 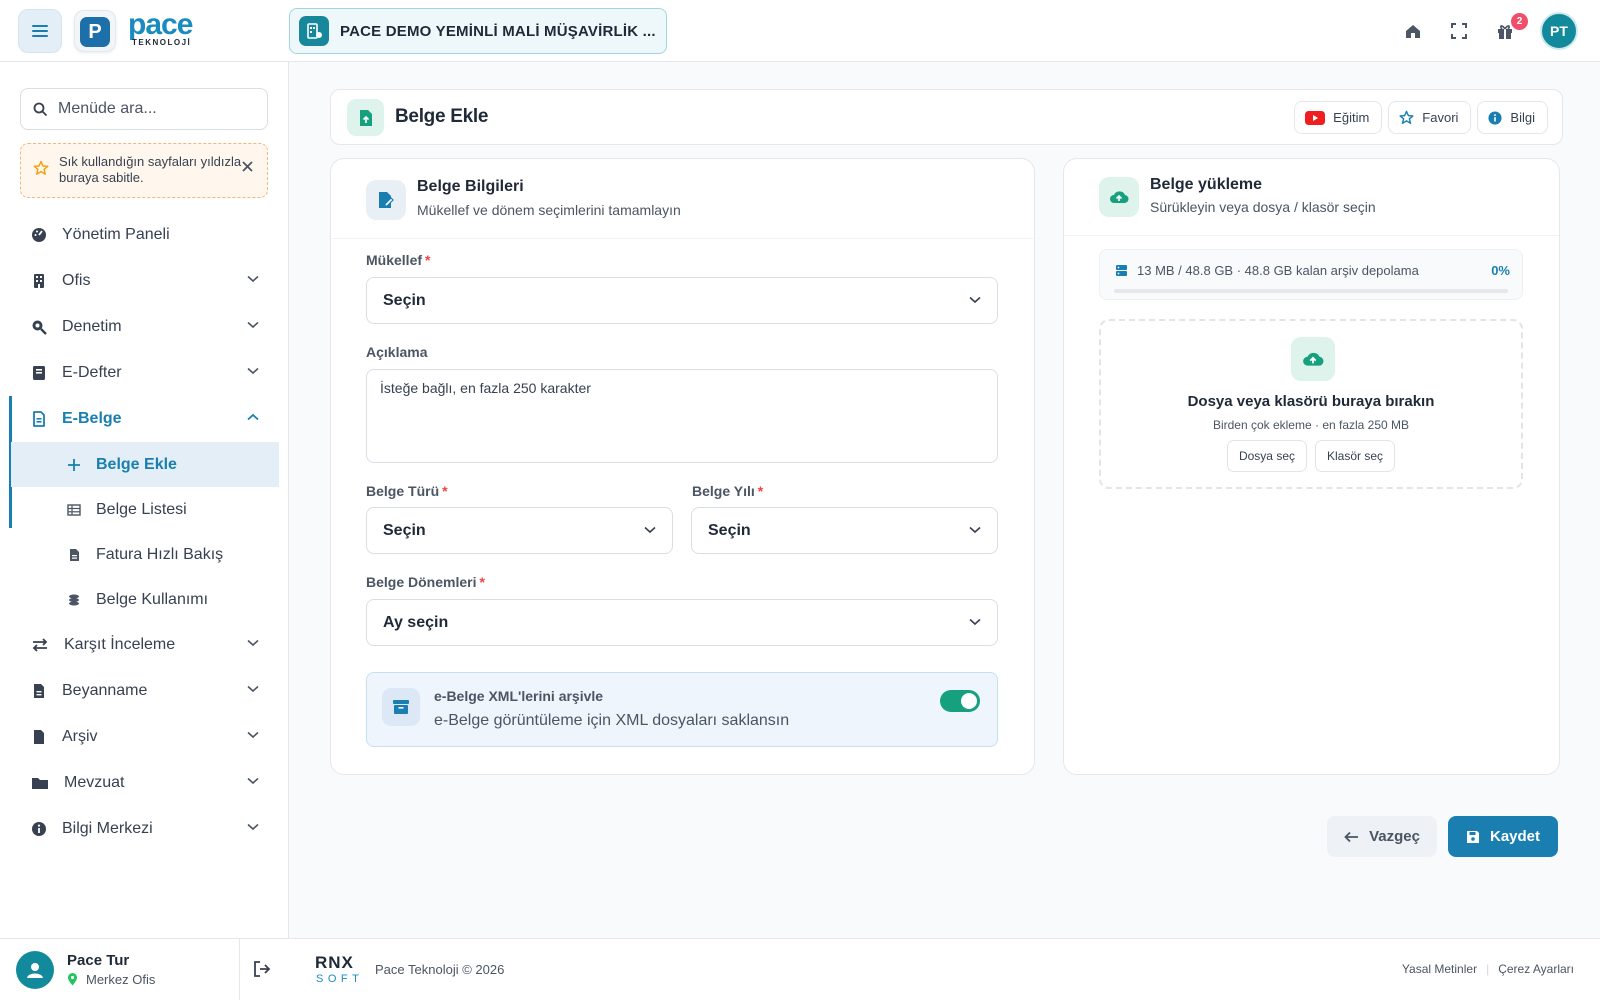 What do you see at coordinates (1311, 456) in the screenshot?
I see `dropzone-actions: Dosya seç Klasör seç` at bounding box center [1311, 456].